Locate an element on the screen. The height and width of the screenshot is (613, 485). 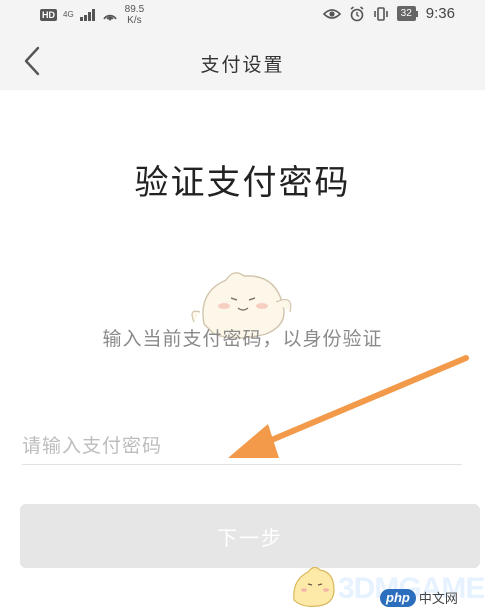
alarm-icon is located at coordinates (357, 13).